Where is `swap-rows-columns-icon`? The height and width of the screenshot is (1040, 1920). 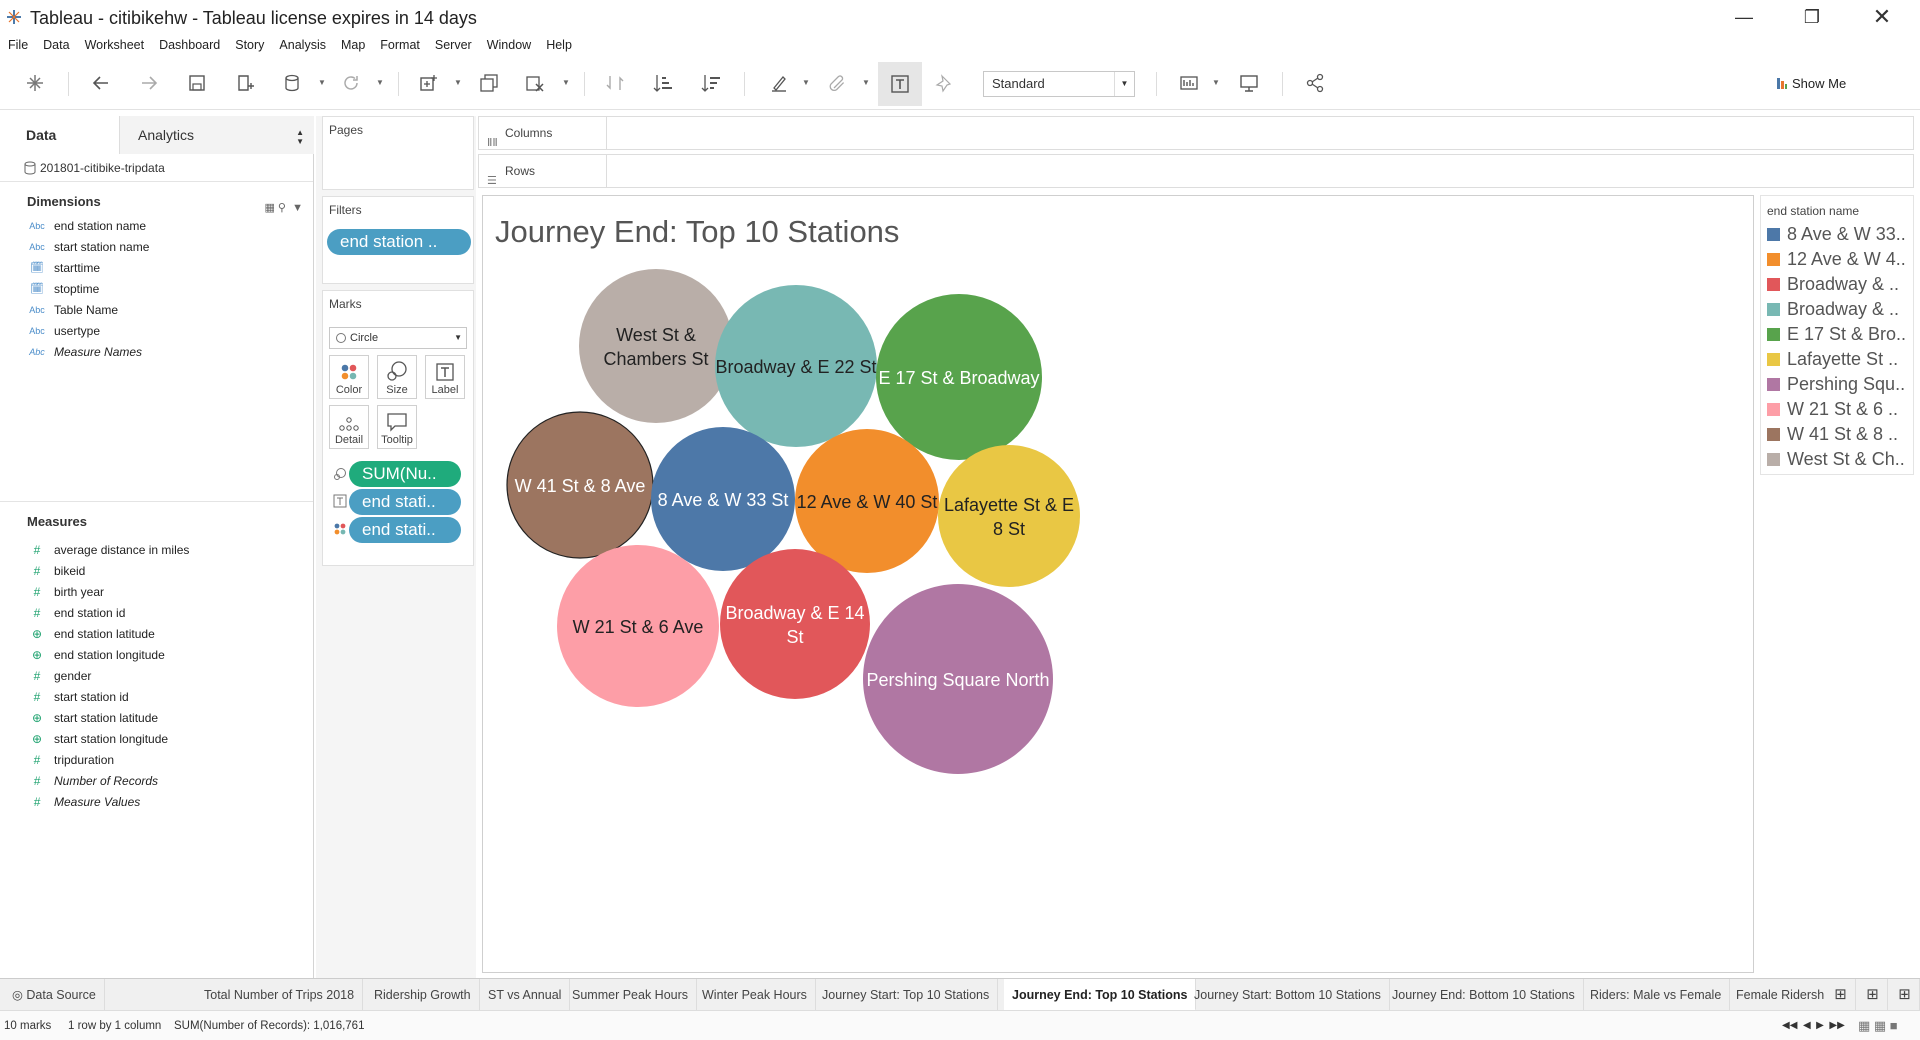 swap-rows-columns-icon is located at coordinates (615, 83).